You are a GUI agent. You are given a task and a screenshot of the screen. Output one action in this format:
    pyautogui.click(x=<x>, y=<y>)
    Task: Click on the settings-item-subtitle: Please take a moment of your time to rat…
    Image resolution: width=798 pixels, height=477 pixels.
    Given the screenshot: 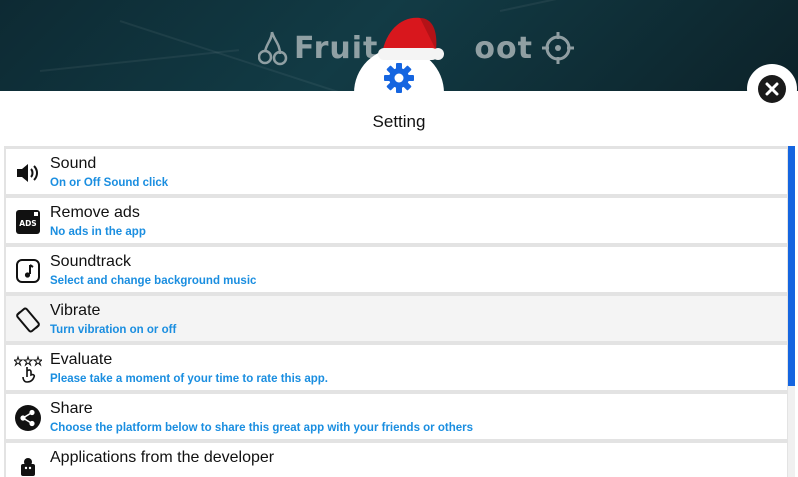 What is the action you would take?
    pyautogui.click(x=189, y=379)
    